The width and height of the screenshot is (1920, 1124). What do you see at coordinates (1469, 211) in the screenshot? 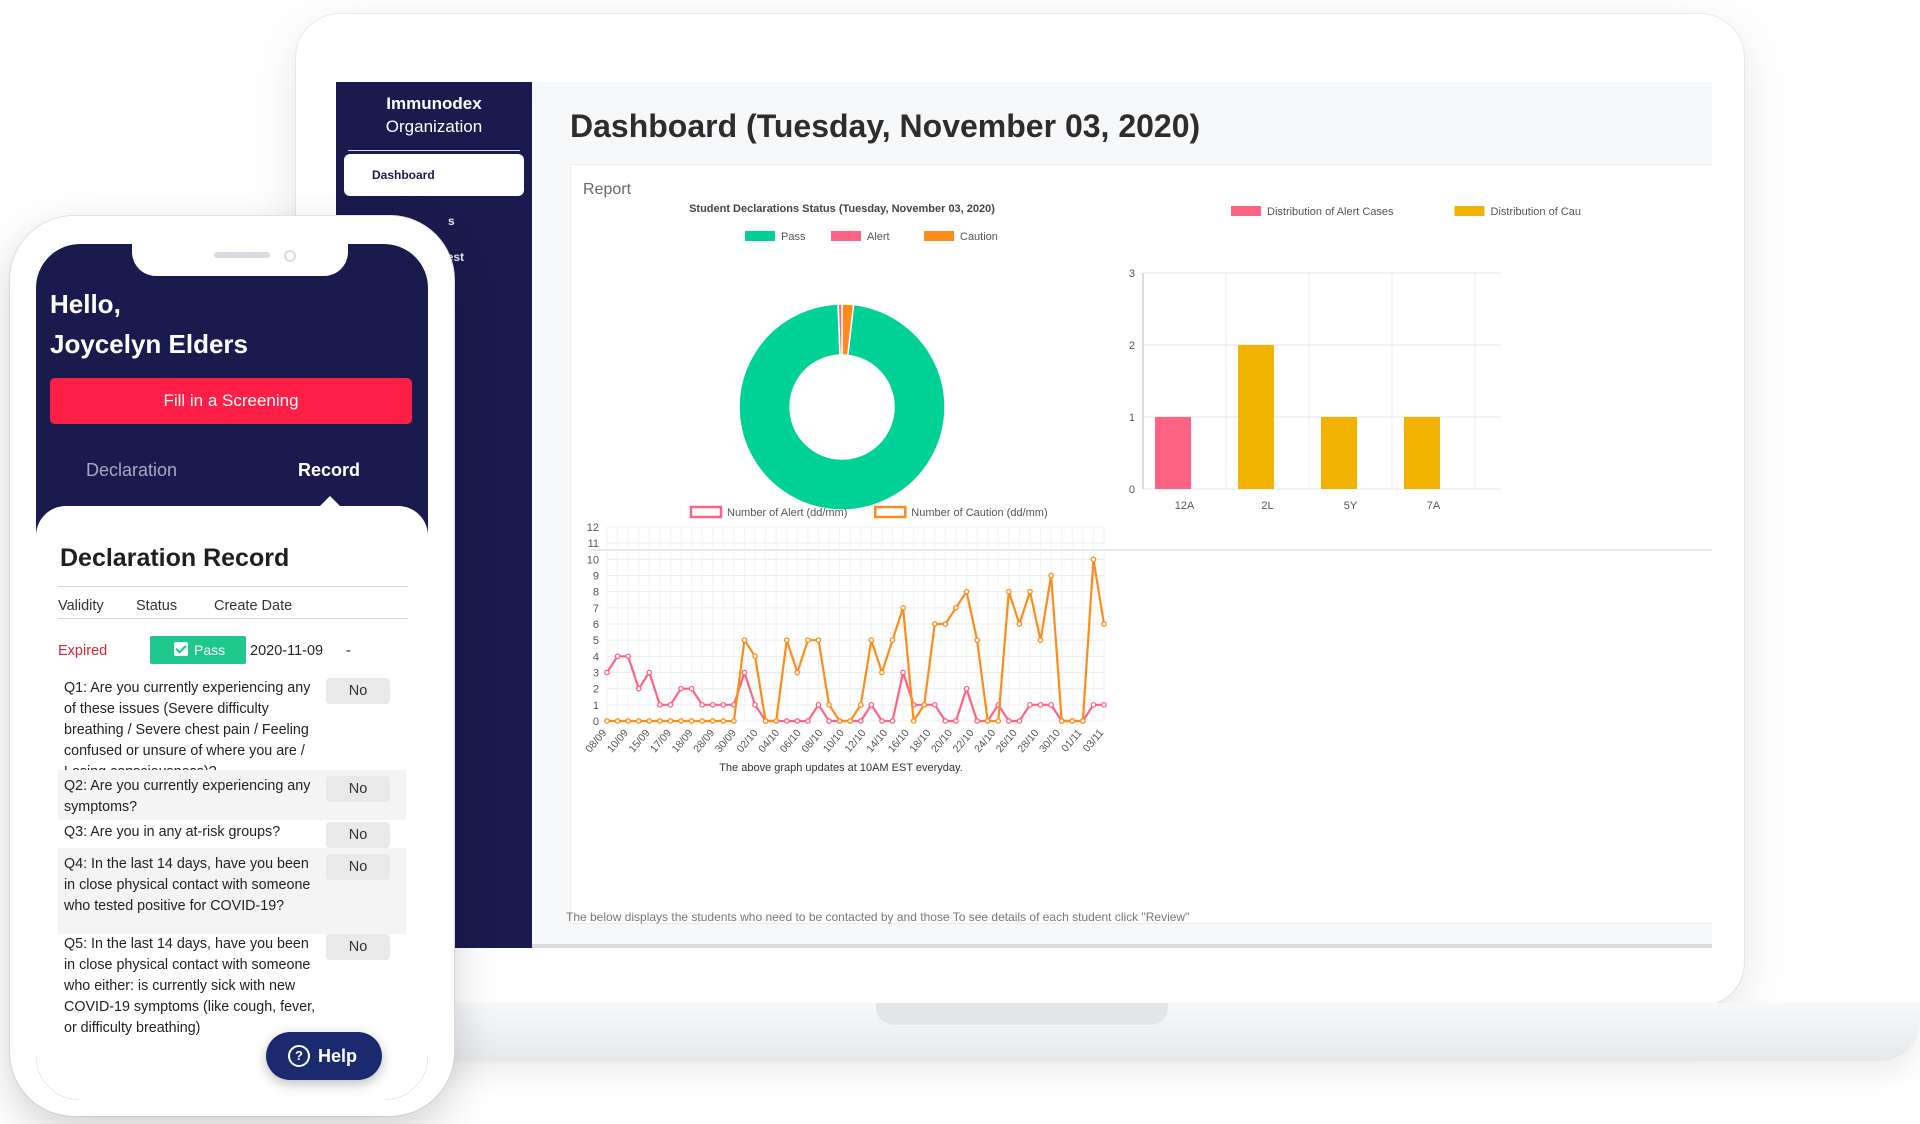
I see `bar-legend-swatch` at bounding box center [1469, 211].